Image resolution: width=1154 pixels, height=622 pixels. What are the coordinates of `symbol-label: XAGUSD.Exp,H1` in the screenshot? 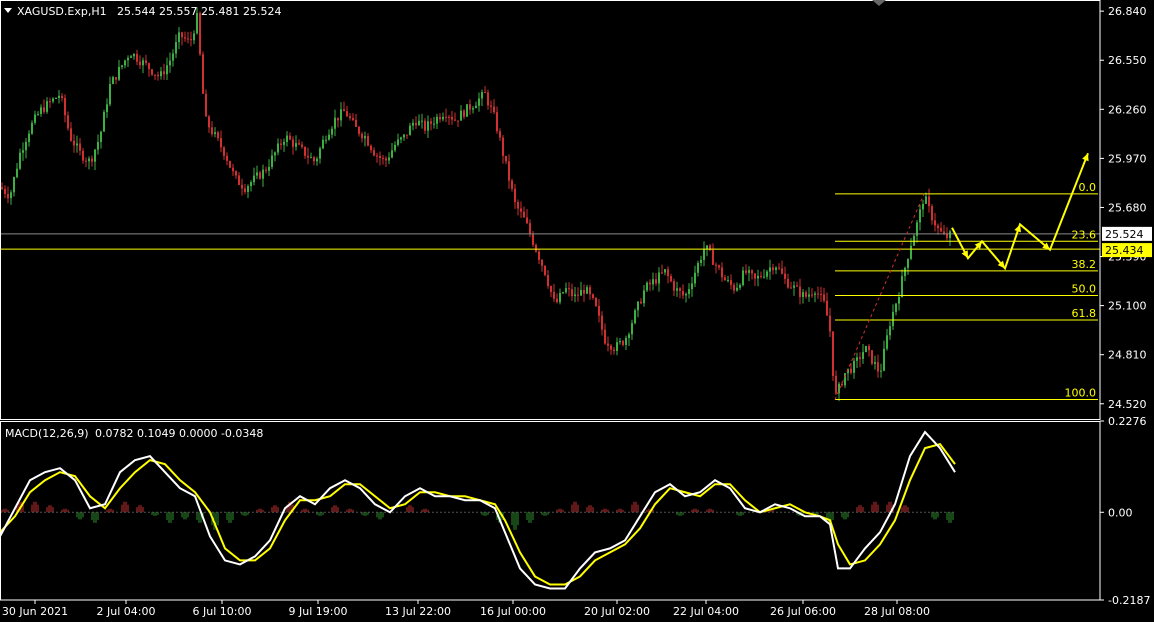 It's located at (62, 11).